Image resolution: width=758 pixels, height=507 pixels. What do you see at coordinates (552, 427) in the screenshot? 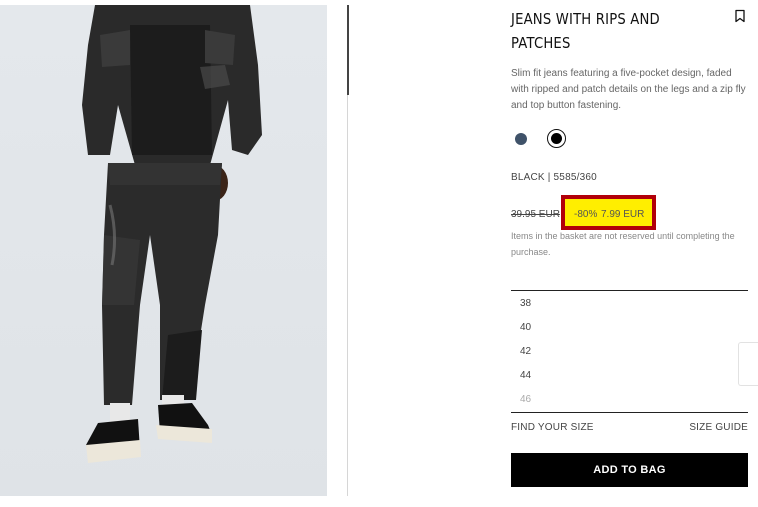
I see `find-your-size-link: FIND YOUR SIZE` at bounding box center [552, 427].